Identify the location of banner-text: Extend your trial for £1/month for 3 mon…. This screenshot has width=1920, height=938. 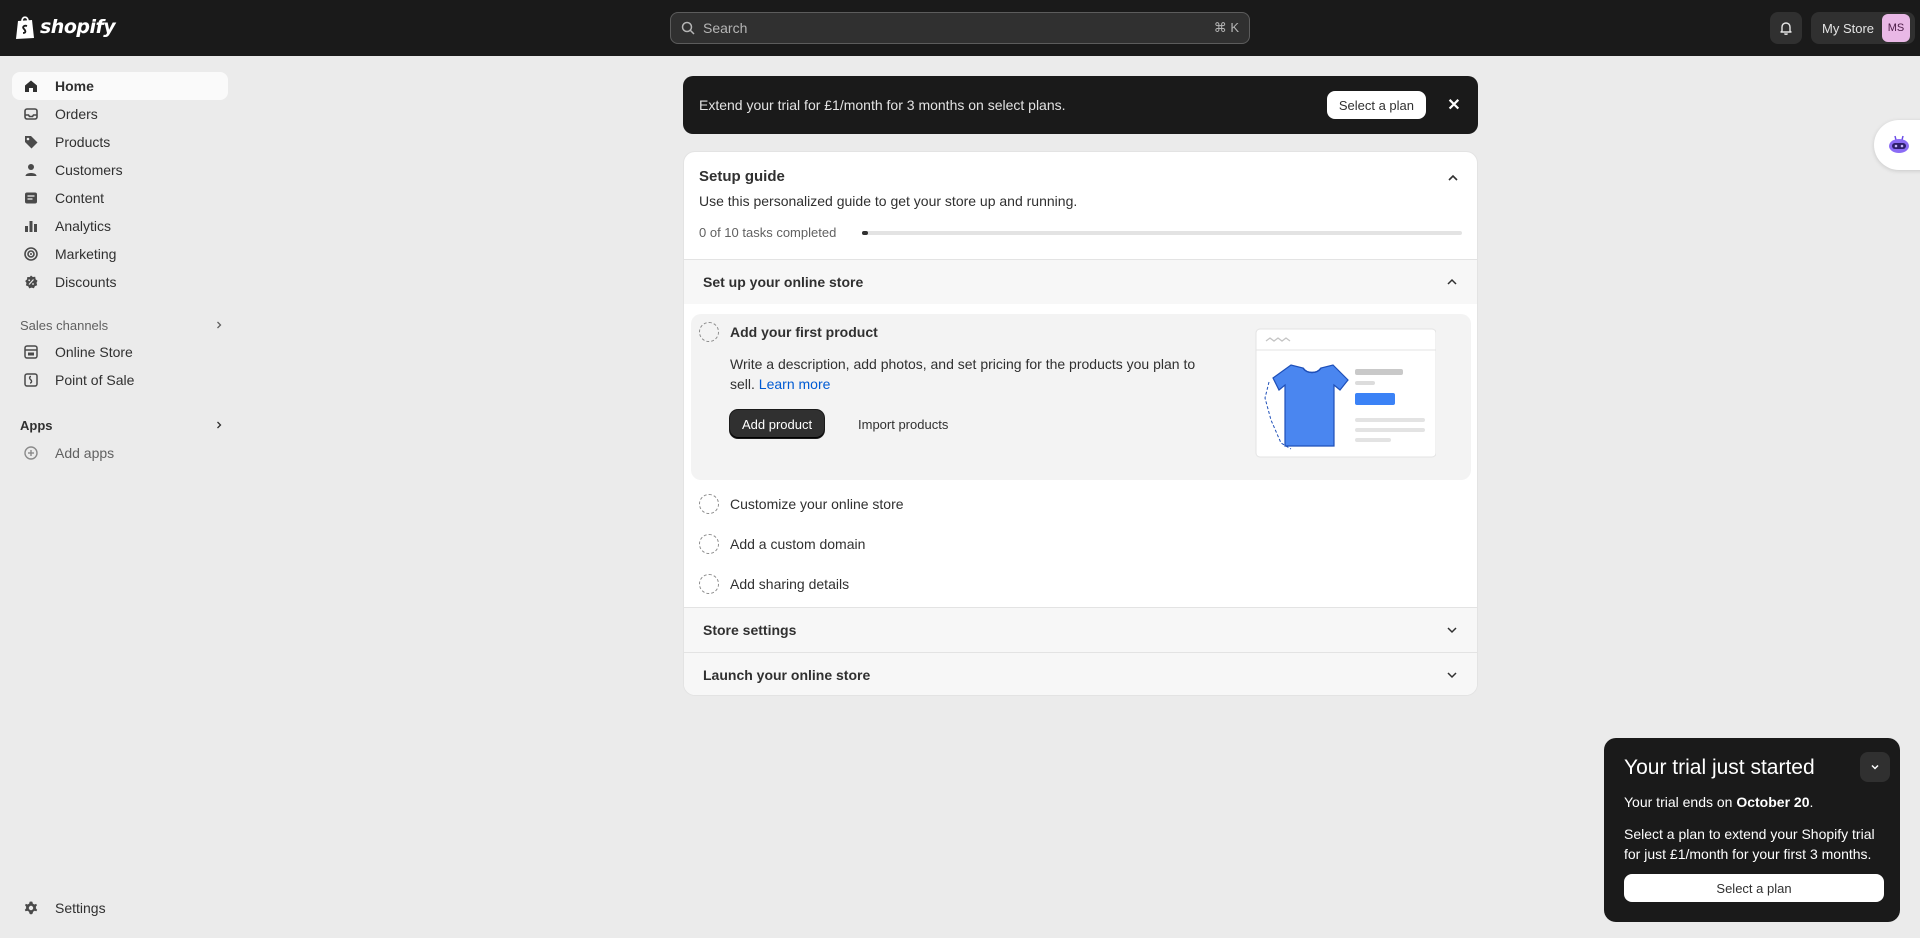
(882, 105).